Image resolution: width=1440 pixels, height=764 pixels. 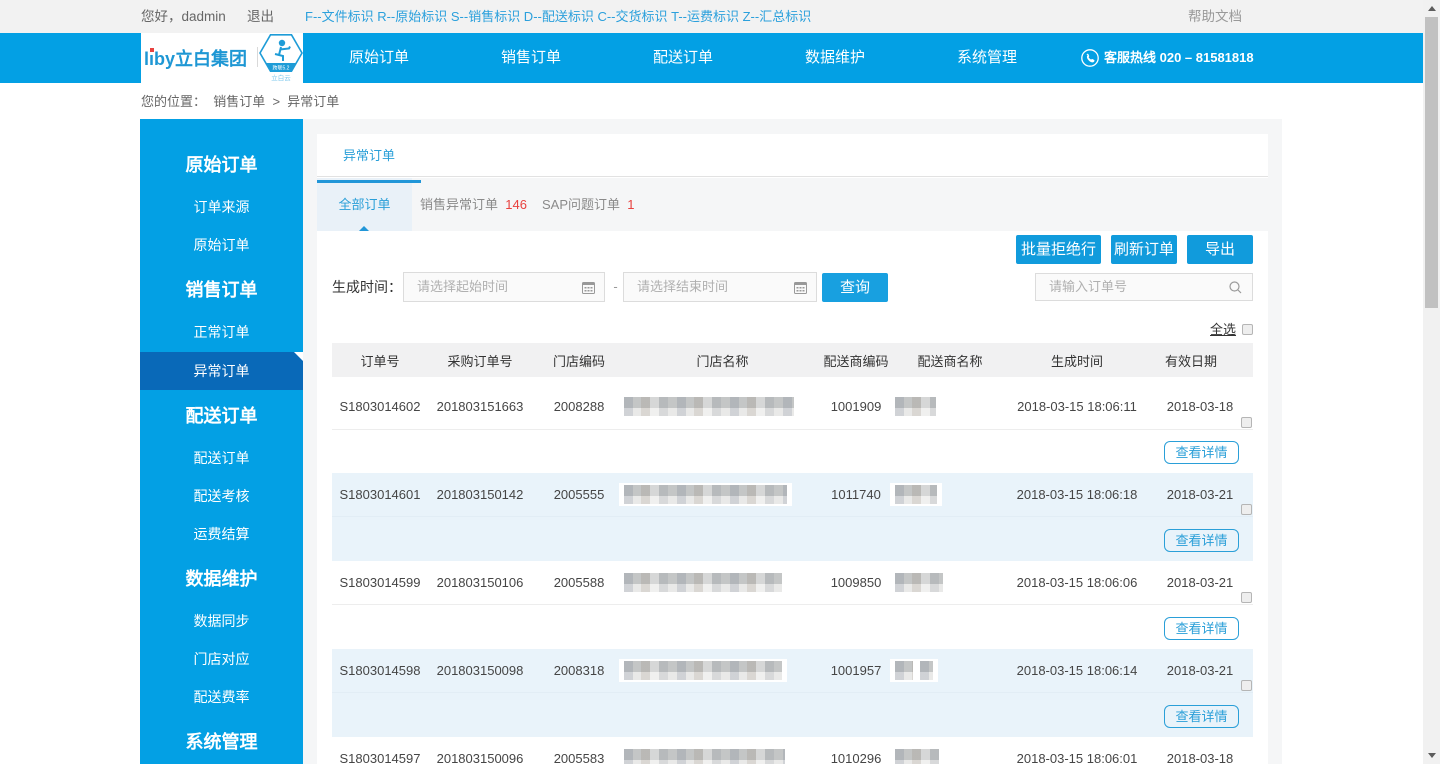 I want to click on svg-text: 跨联5.2, so click(x=281, y=68).